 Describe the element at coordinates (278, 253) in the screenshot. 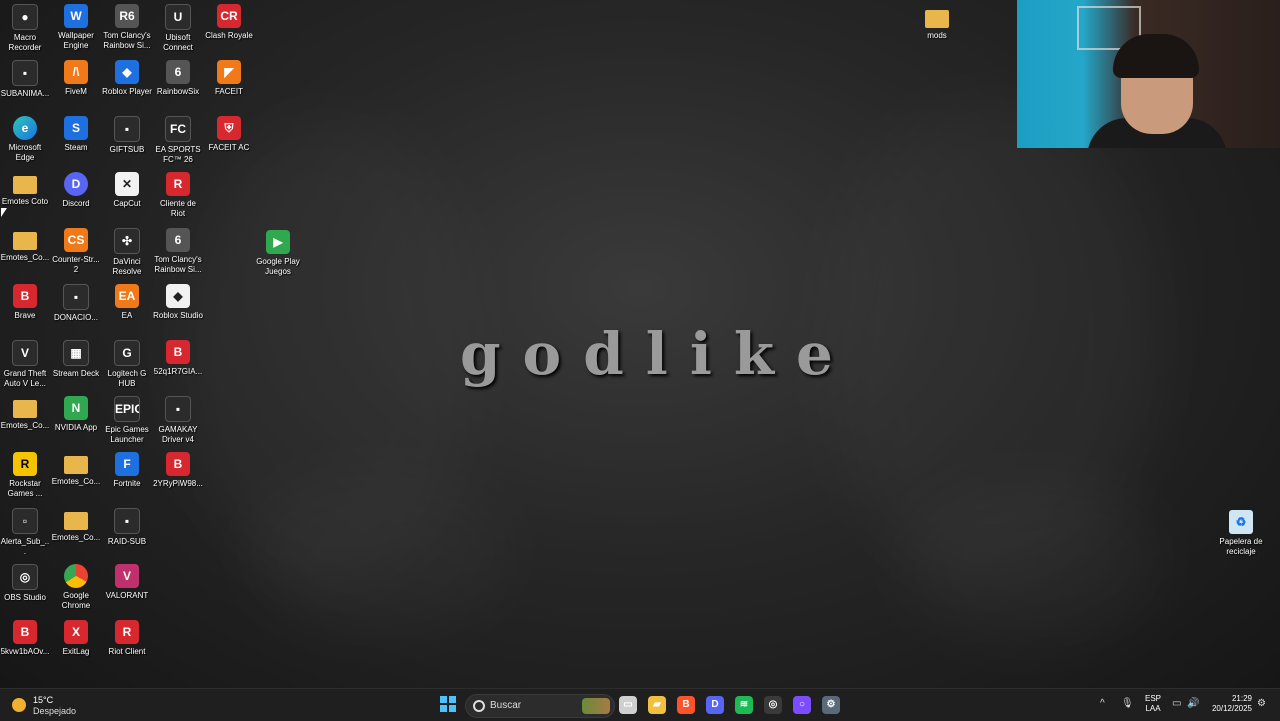

I see `desktop-icon: ▶ Google Play Juegos` at that location.